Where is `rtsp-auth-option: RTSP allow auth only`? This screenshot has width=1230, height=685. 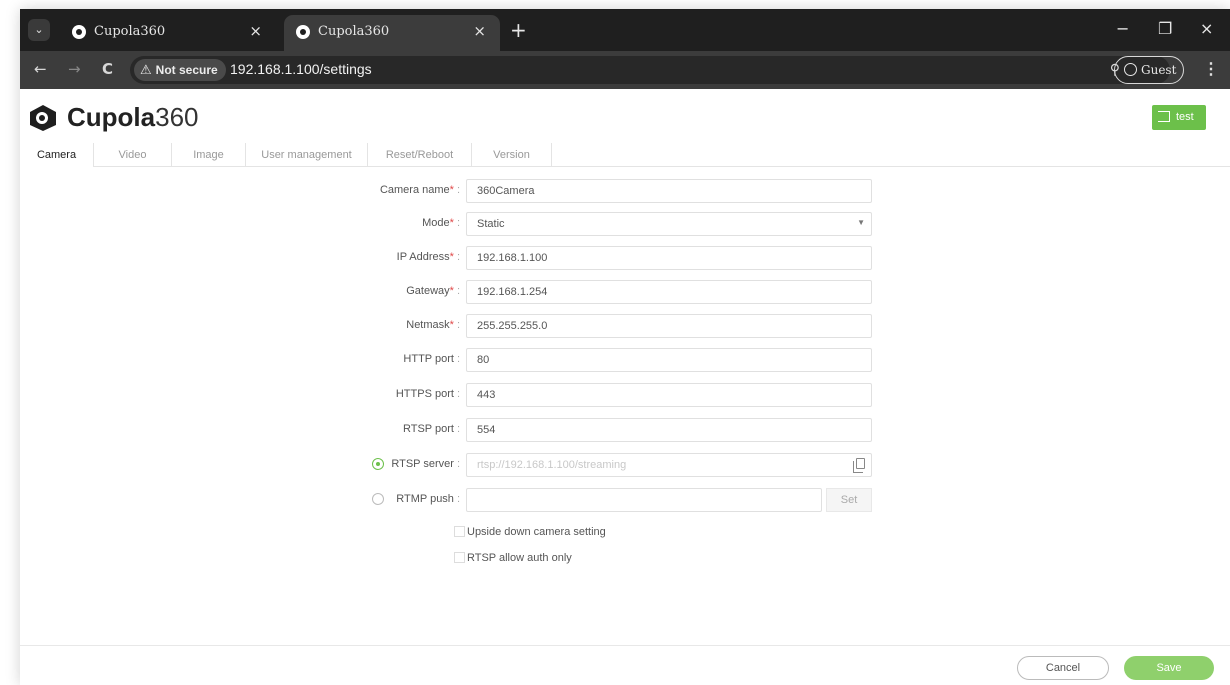 rtsp-auth-option: RTSP allow auth only is located at coordinates (513, 560).